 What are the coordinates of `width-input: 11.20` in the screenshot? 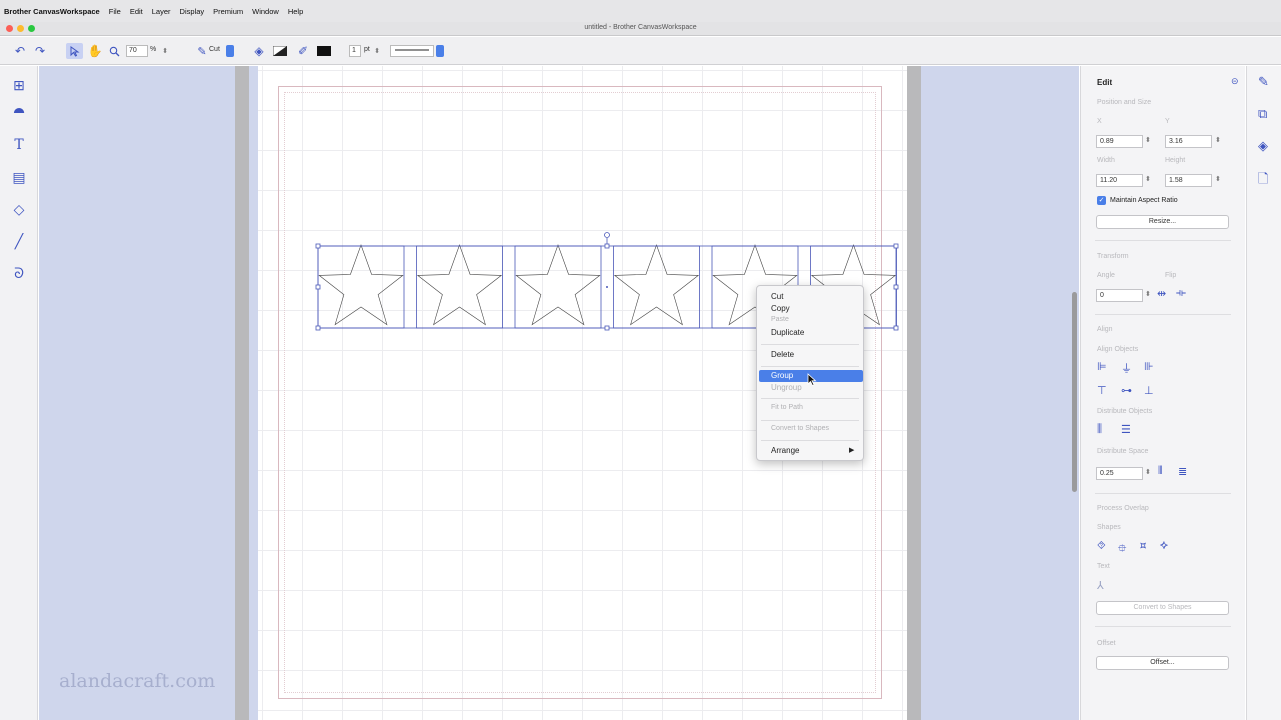 It's located at (1119, 180).